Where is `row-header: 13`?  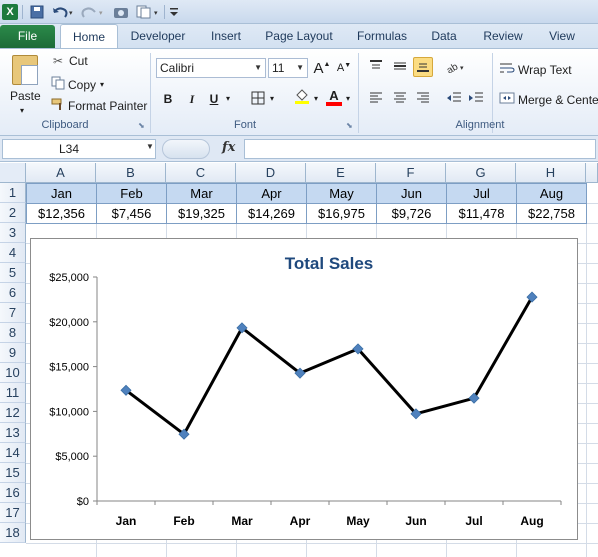 row-header: 13 is located at coordinates (13, 433).